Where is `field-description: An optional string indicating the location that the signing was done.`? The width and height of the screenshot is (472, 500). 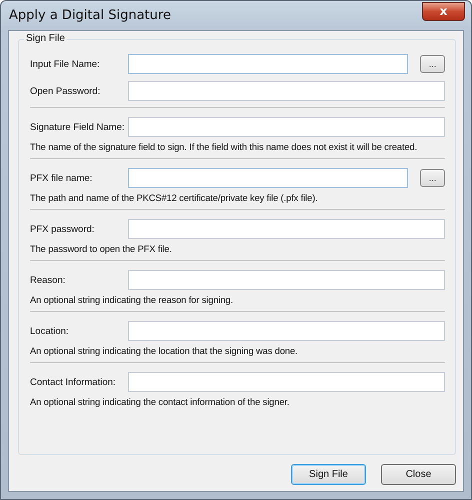 field-description: An optional string indicating the location that the signing was done. is located at coordinates (164, 351).